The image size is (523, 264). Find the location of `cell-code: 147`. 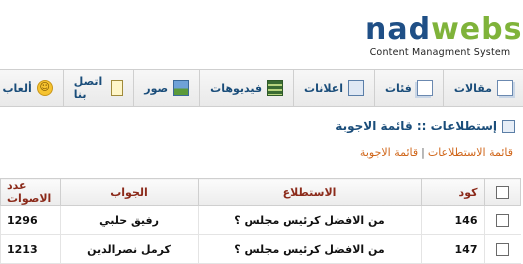

cell-code: 147 is located at coordinates (452, 249).